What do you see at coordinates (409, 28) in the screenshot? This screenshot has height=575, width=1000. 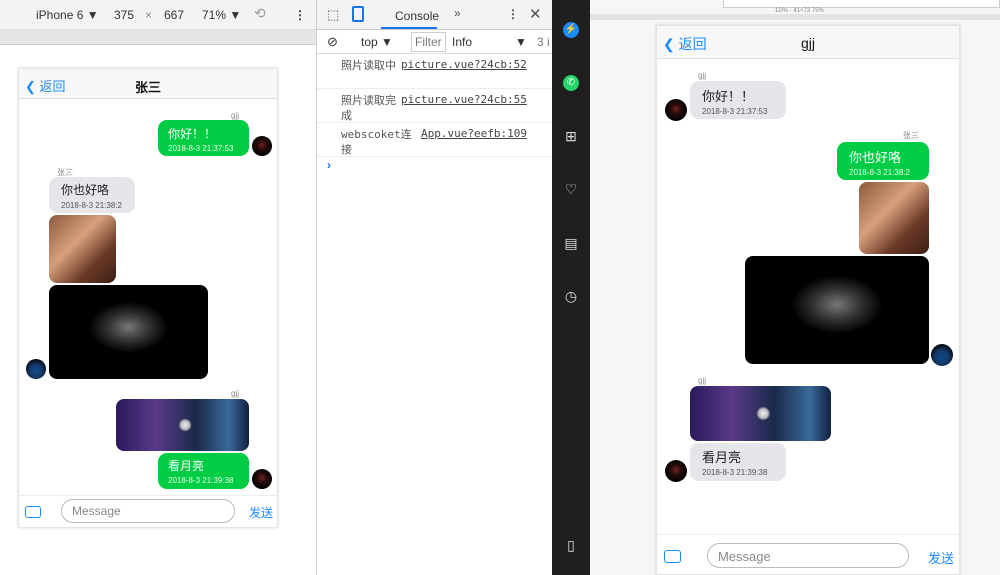 I see `active-tab-indicator` at bounding box center [409, 28].